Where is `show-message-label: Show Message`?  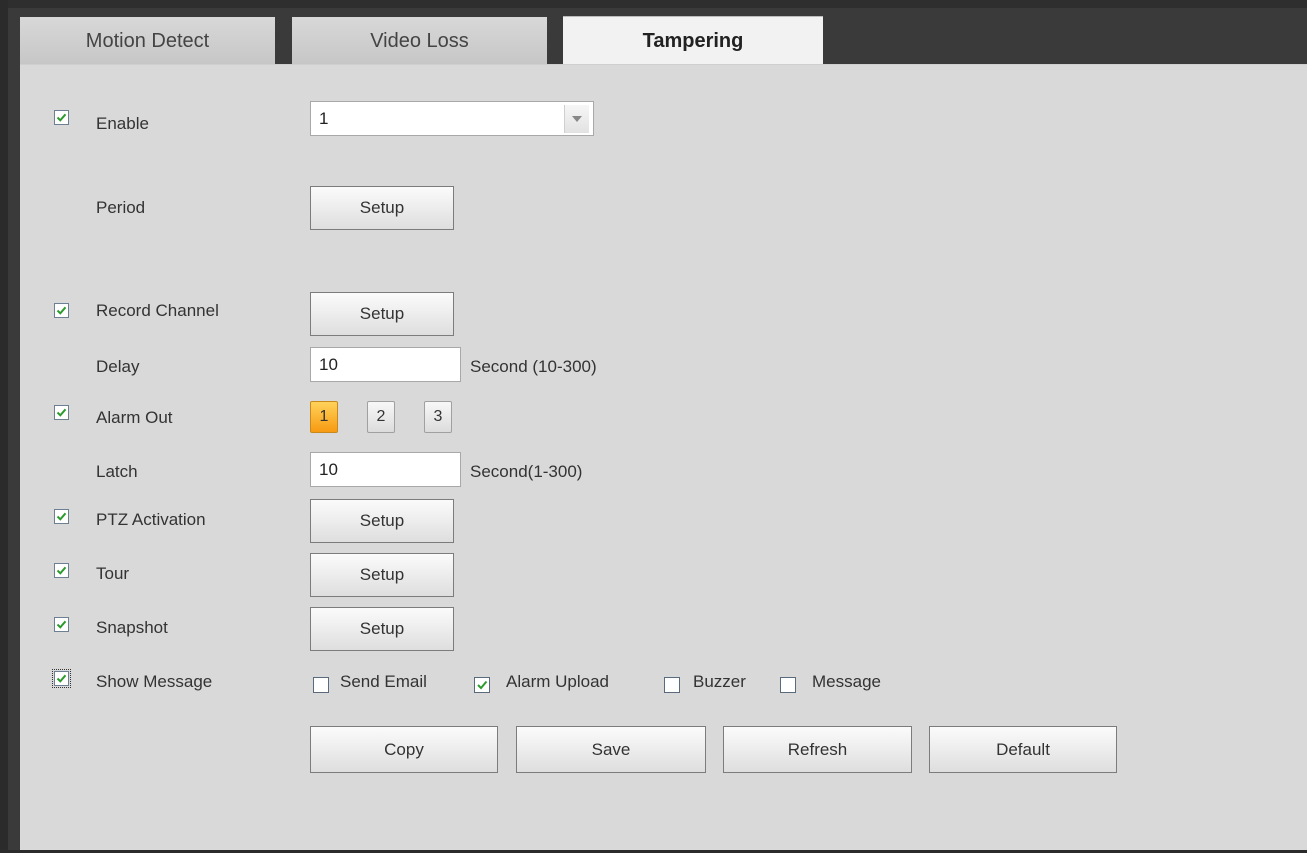 show-message-label: Show Message is located at coordinates (154, 681).